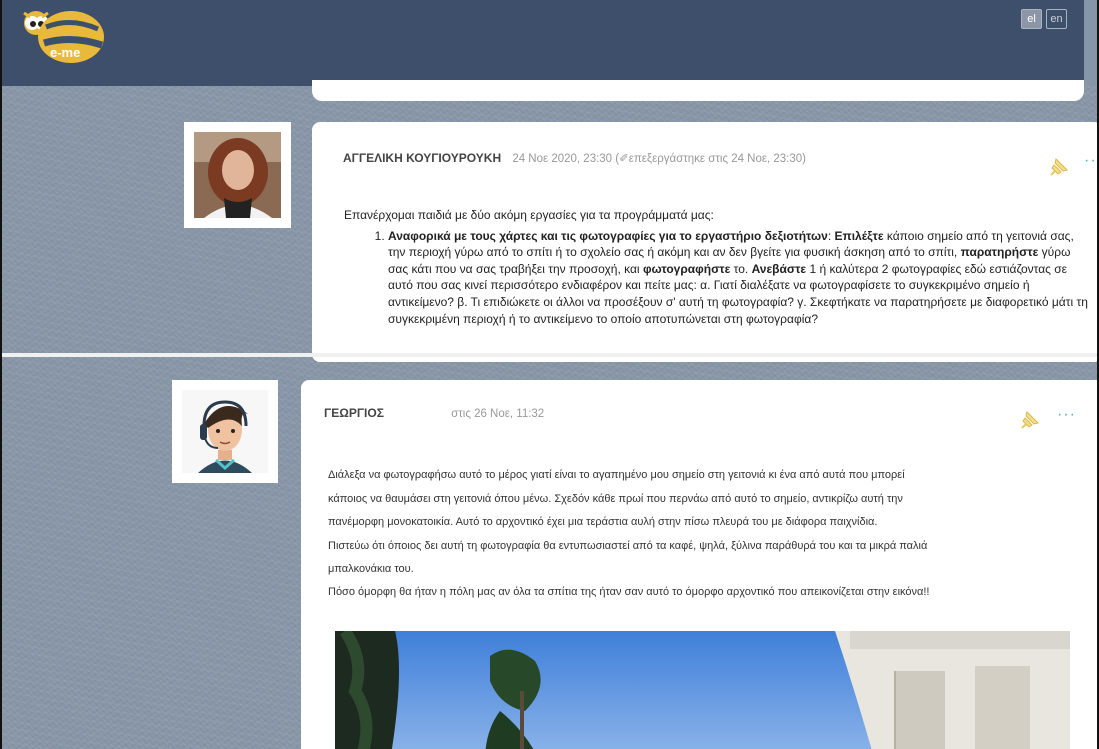 The image size is (1099, 749). Describe the element at coordinates (1031, 19) in the screenshot. I see `lang-el-button: el` at that location.